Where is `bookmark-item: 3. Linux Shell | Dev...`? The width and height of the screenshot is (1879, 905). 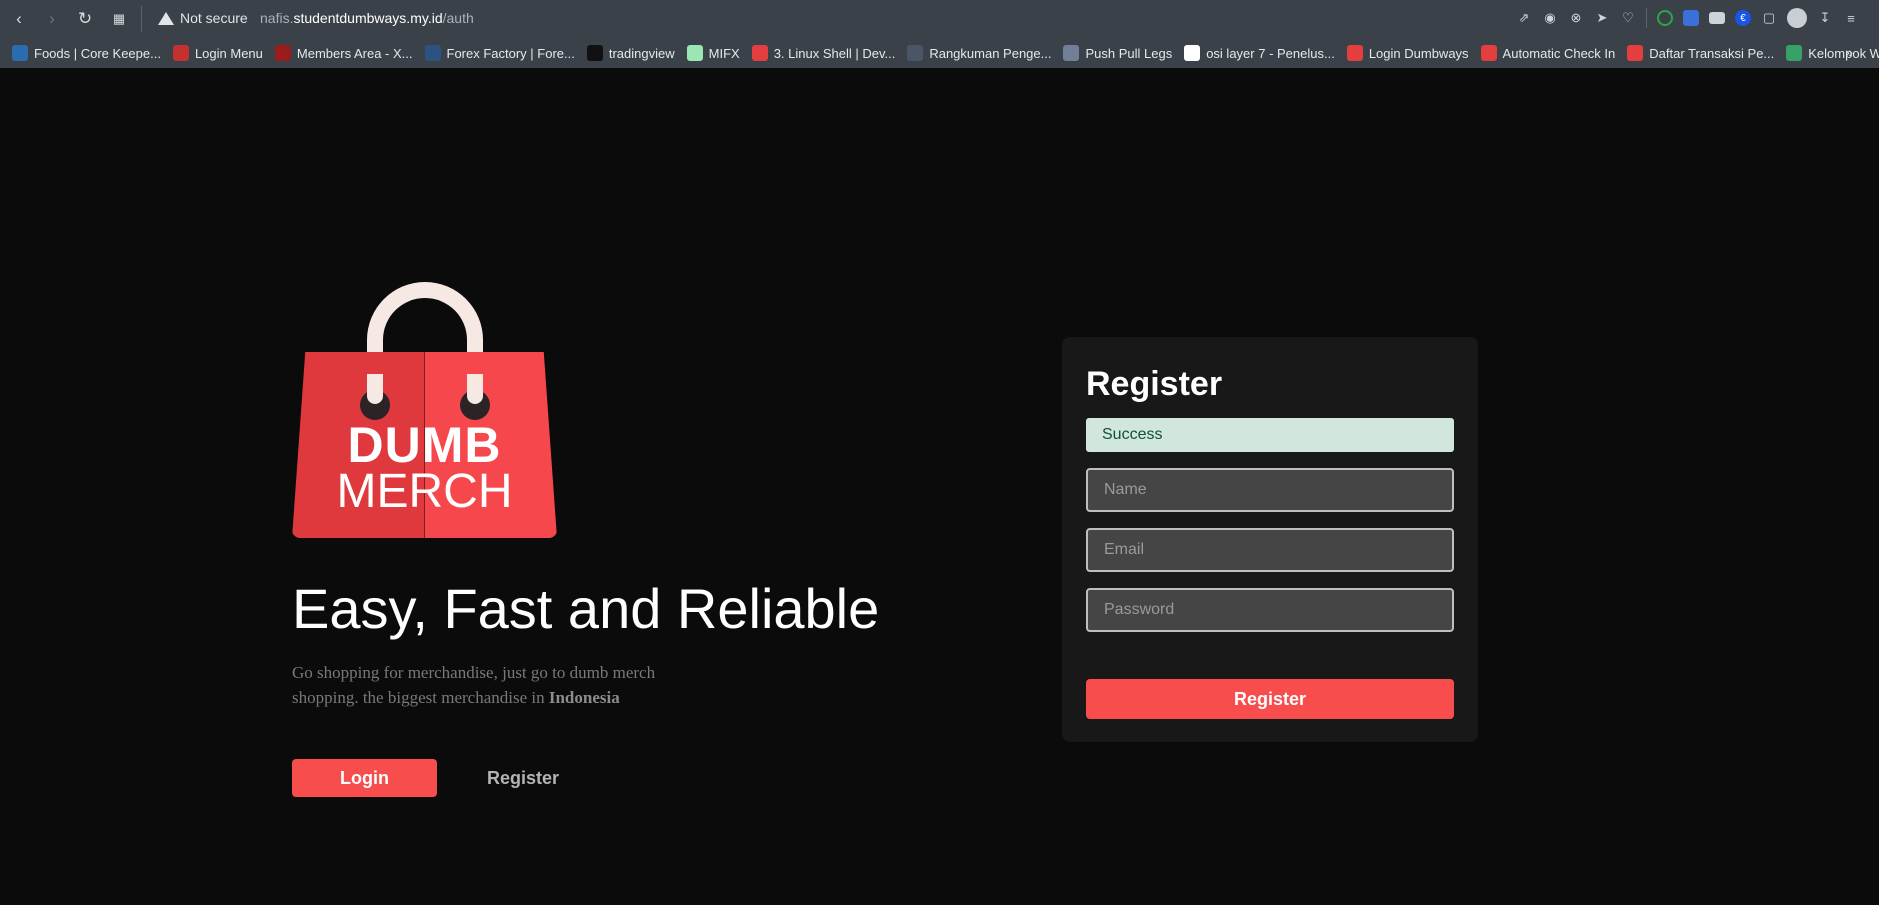
bookmark-item: 3. Linux Shell | Dev... is located at coordinates (823, 53).